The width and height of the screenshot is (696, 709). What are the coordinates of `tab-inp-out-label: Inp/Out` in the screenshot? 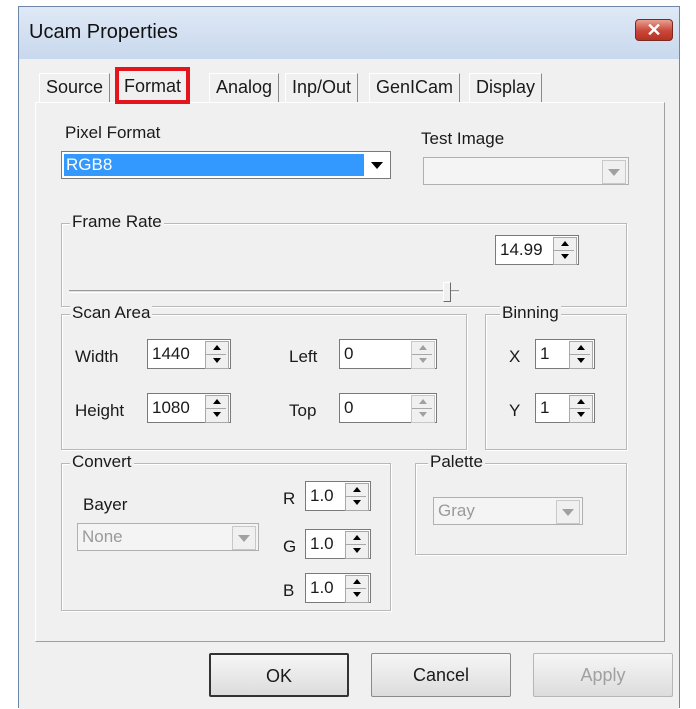 It's located at (322, 87).